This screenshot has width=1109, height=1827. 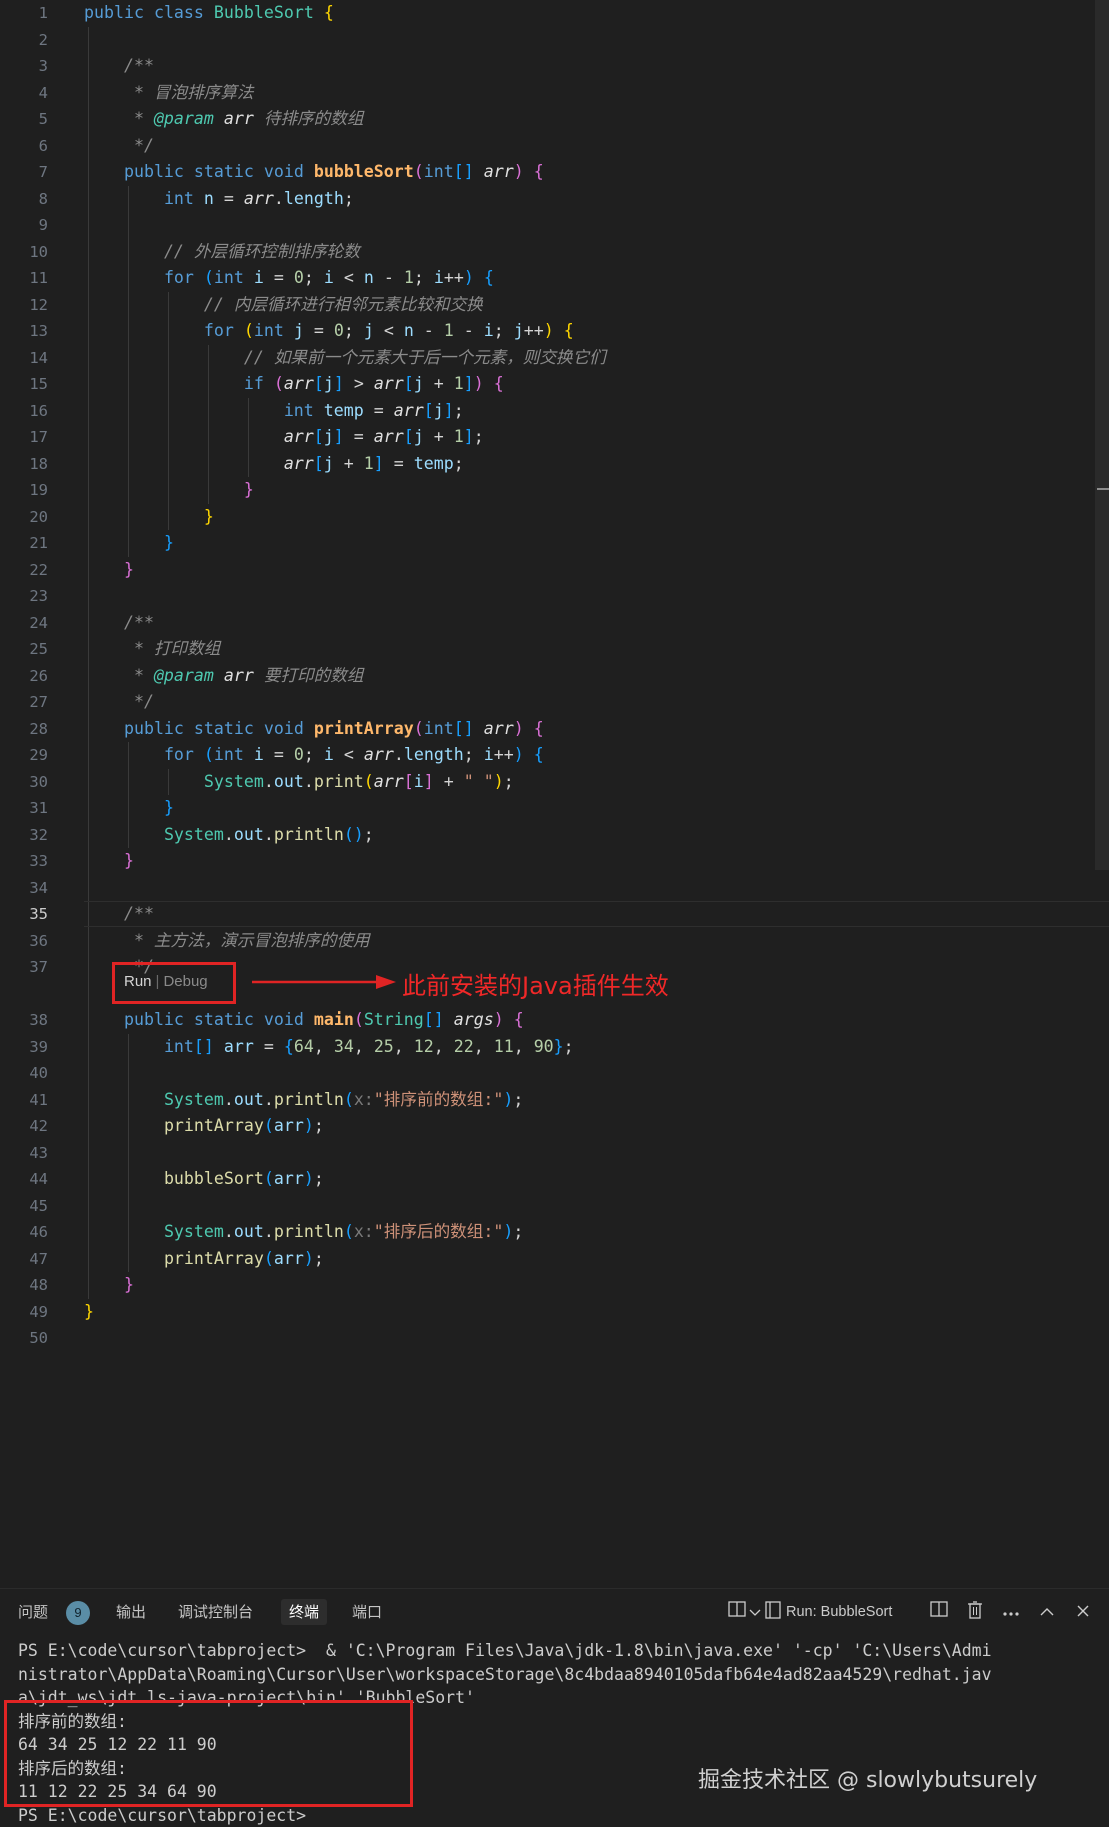 I want to click on tab-ports: 端口, so click(x=367, y=1612).